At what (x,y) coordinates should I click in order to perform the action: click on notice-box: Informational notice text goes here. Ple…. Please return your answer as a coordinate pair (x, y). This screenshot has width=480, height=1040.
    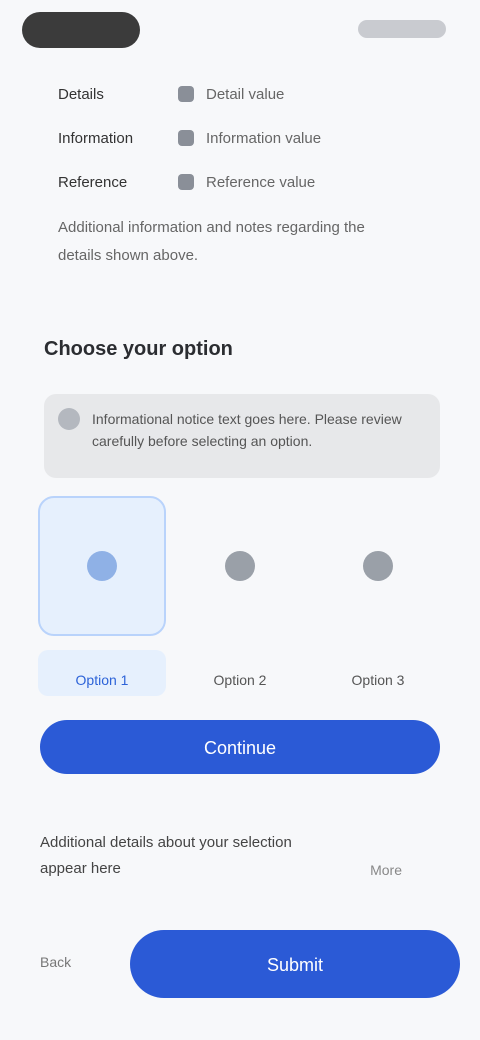
    Looking at the image, I should click on (242, 436).